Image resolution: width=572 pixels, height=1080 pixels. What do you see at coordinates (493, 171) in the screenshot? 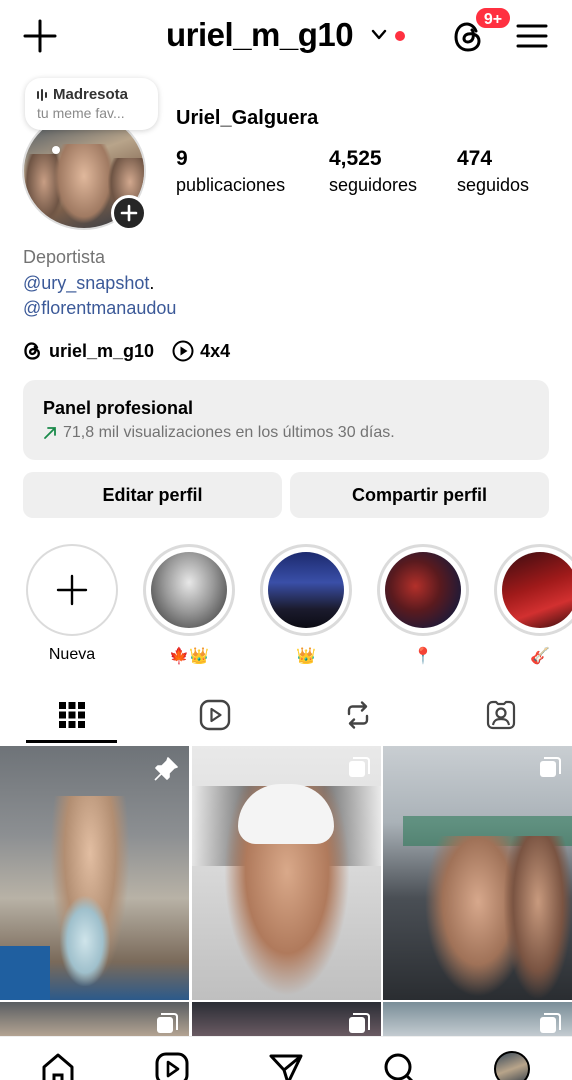
I see `stat-following: 474 seguidos` at bounding box center [493, 171].